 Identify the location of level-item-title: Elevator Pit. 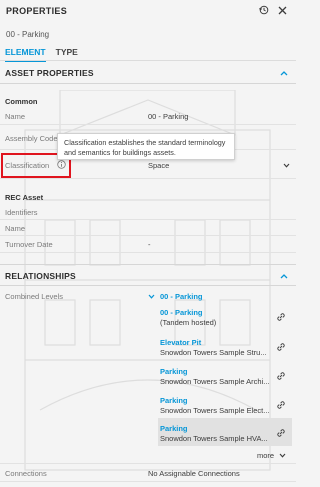
(180, 342).